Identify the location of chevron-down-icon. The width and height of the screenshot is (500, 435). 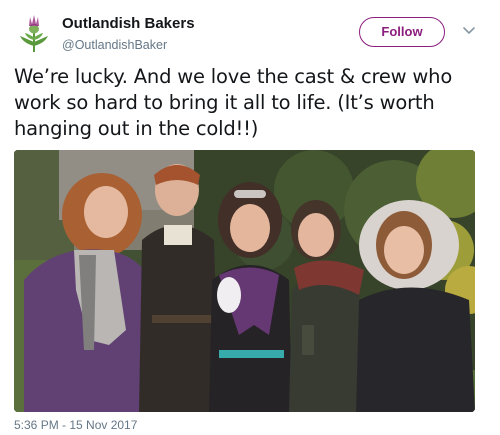
(469, 30).